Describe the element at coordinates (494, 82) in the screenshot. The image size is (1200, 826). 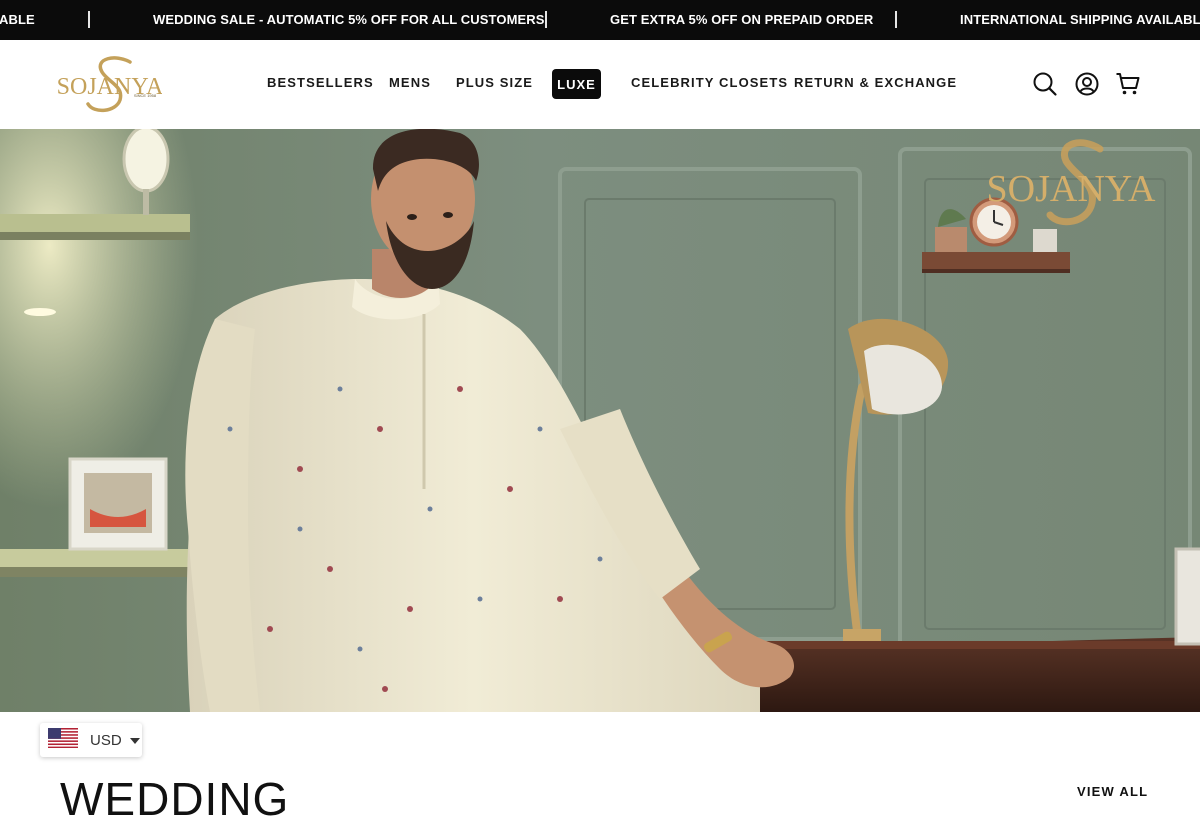
I see `nav-plus-size: PLUS SIZE` at that location.